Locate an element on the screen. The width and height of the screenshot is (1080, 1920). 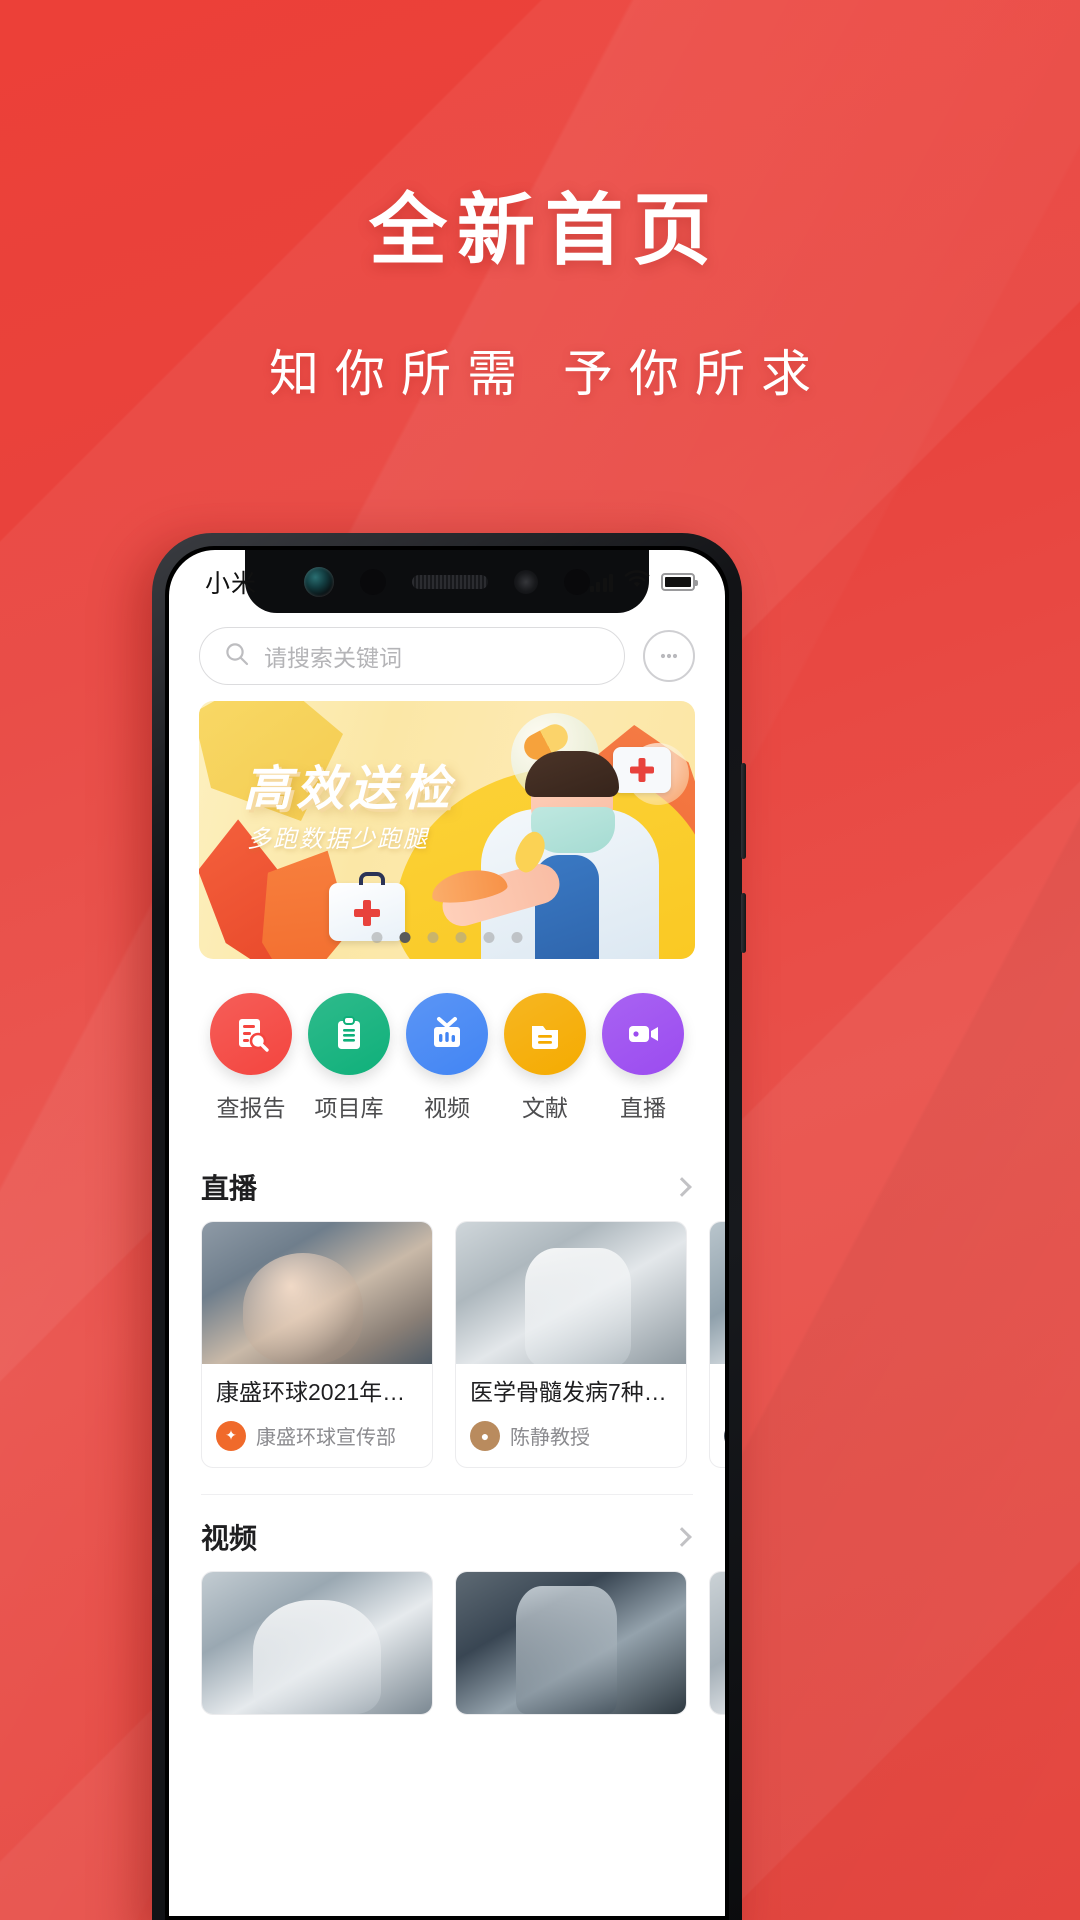
wifi-icon is located at coordinates (637, 581).